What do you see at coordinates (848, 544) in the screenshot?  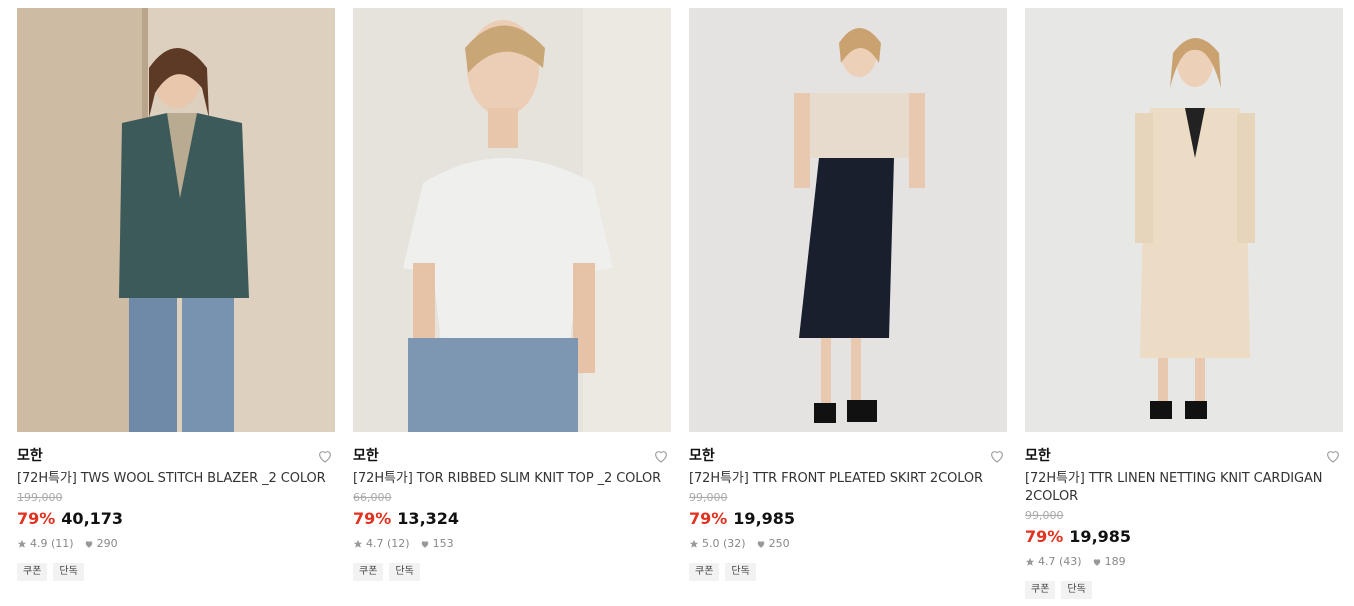 I see `product-stats: 5.0 (32) 250` at bounding box center [848, 544].